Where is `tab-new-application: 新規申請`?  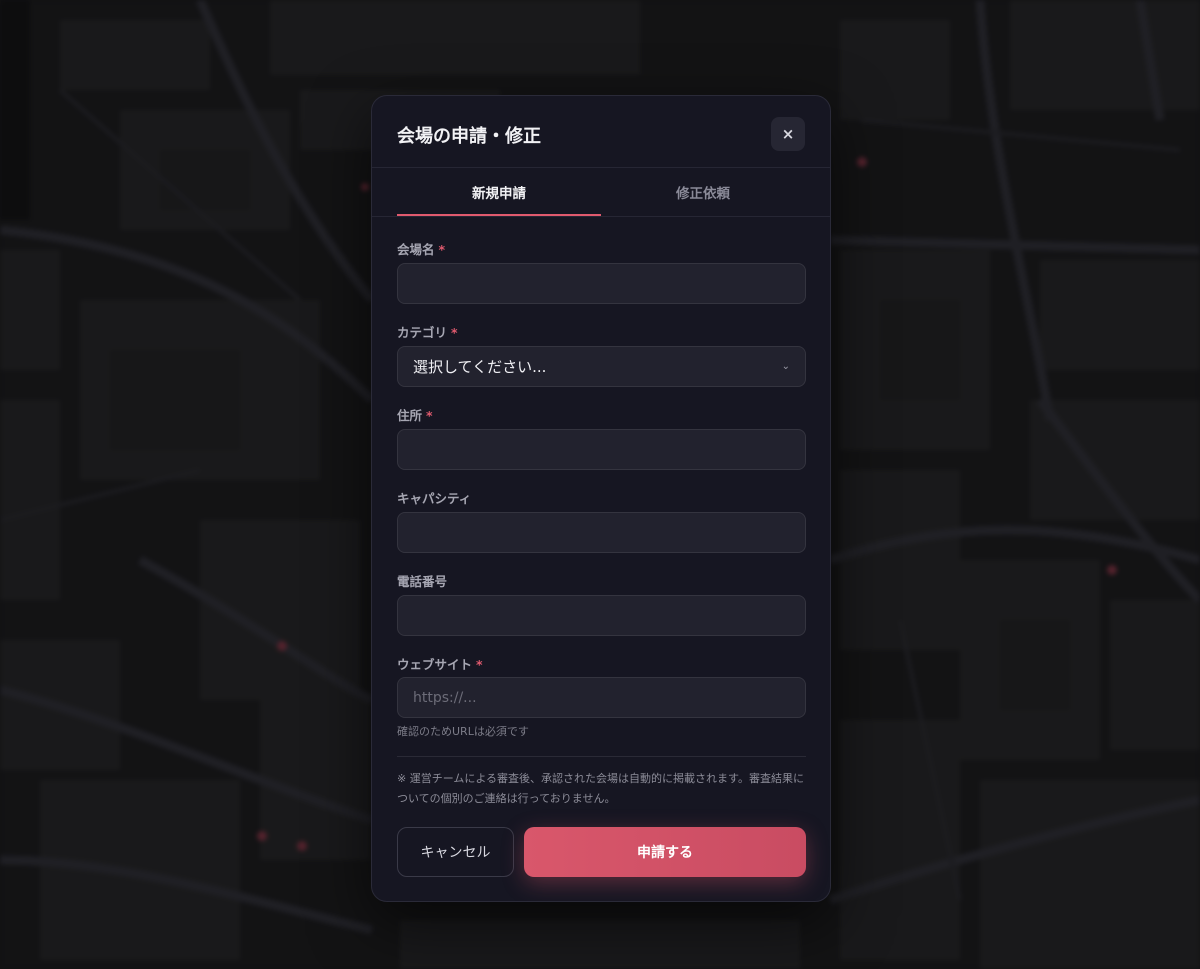
tab-new-application: 新規申請 is located at coordinates (499, 192).